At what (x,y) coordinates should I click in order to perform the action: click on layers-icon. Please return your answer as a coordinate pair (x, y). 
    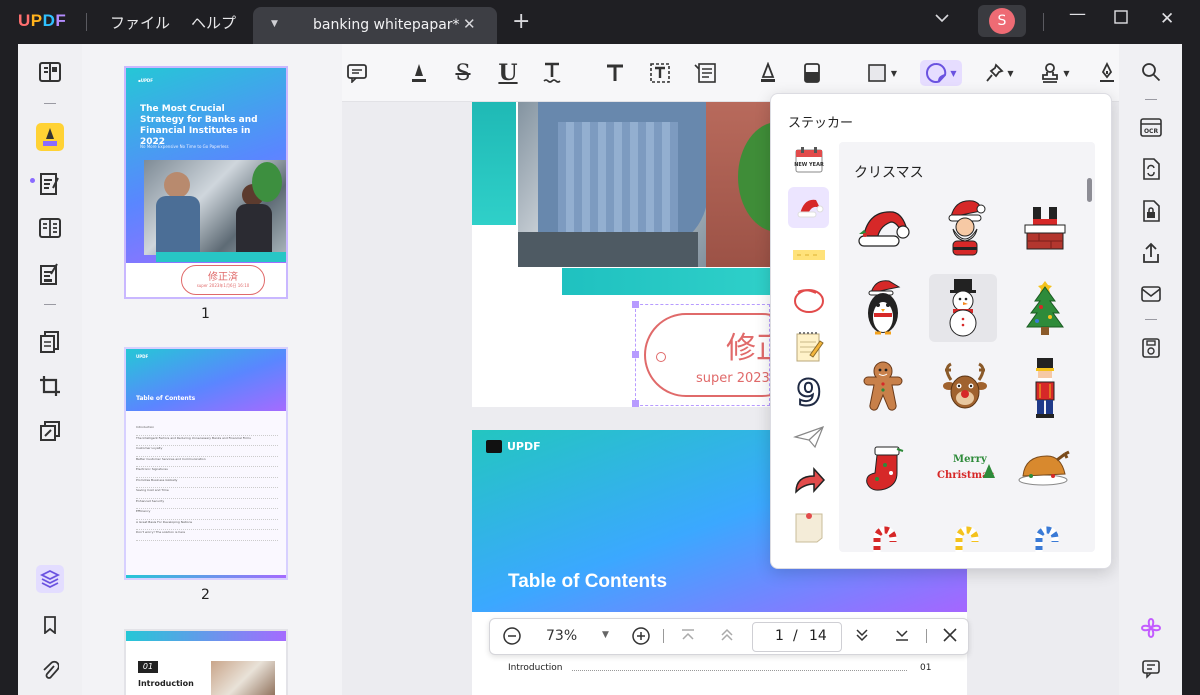
    Looking at the image, I should click on (50, 579).